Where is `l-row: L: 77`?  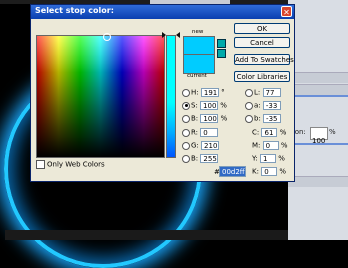 l-row: L: 77 is located at coordinates (263, 92).